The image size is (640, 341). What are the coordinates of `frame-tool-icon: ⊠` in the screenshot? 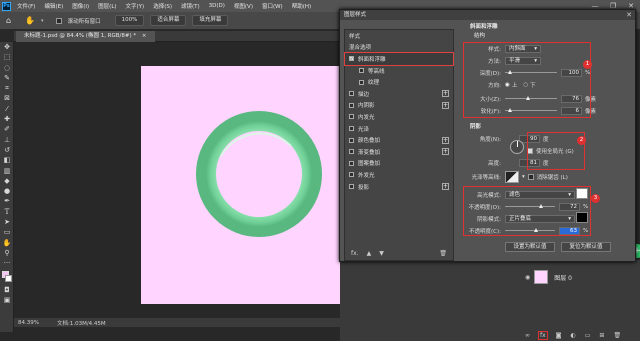 It's located at (7, 98).